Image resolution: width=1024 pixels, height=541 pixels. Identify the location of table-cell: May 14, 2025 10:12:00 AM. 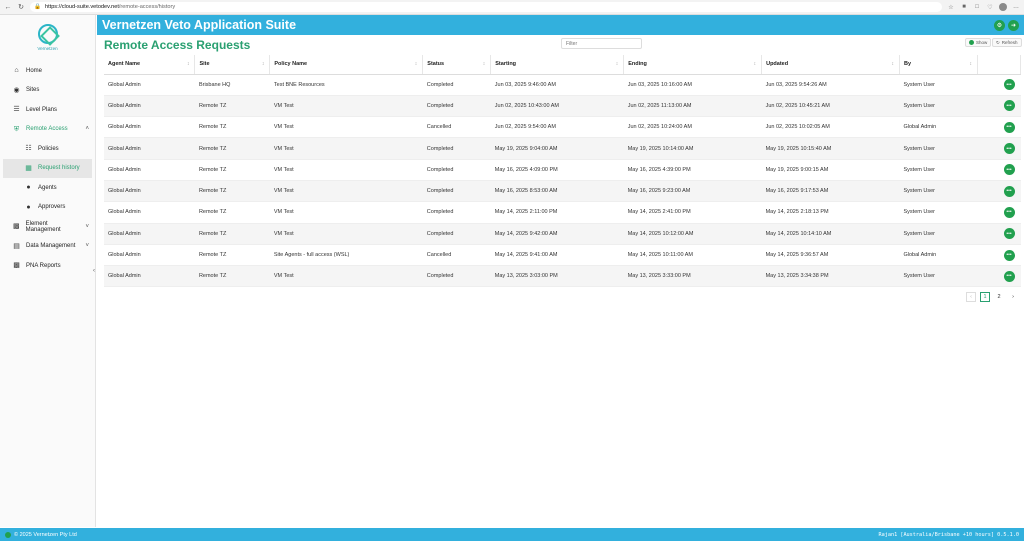
(692, 234).